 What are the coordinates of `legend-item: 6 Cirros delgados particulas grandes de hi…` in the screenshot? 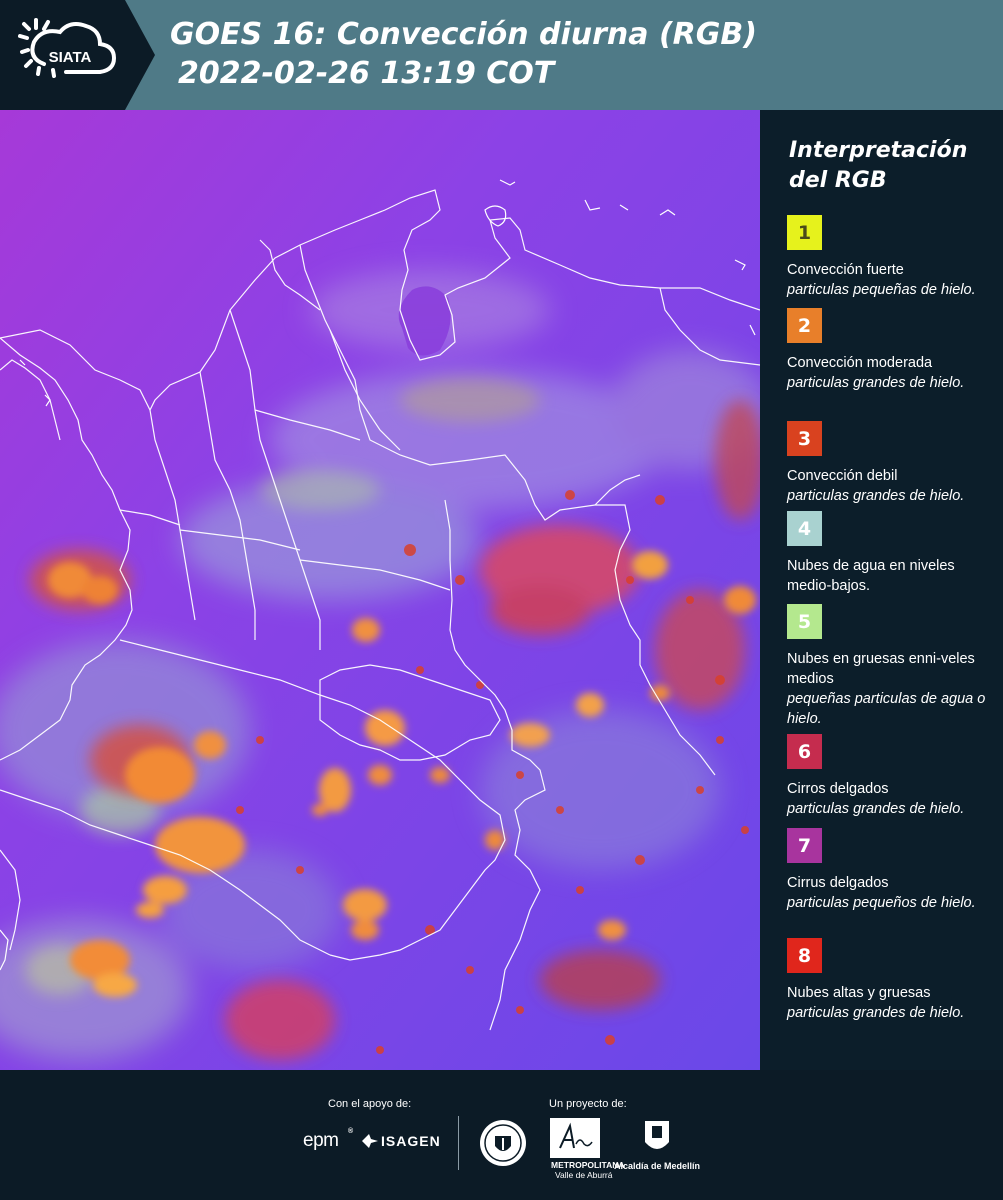 It's located at (893, 776).